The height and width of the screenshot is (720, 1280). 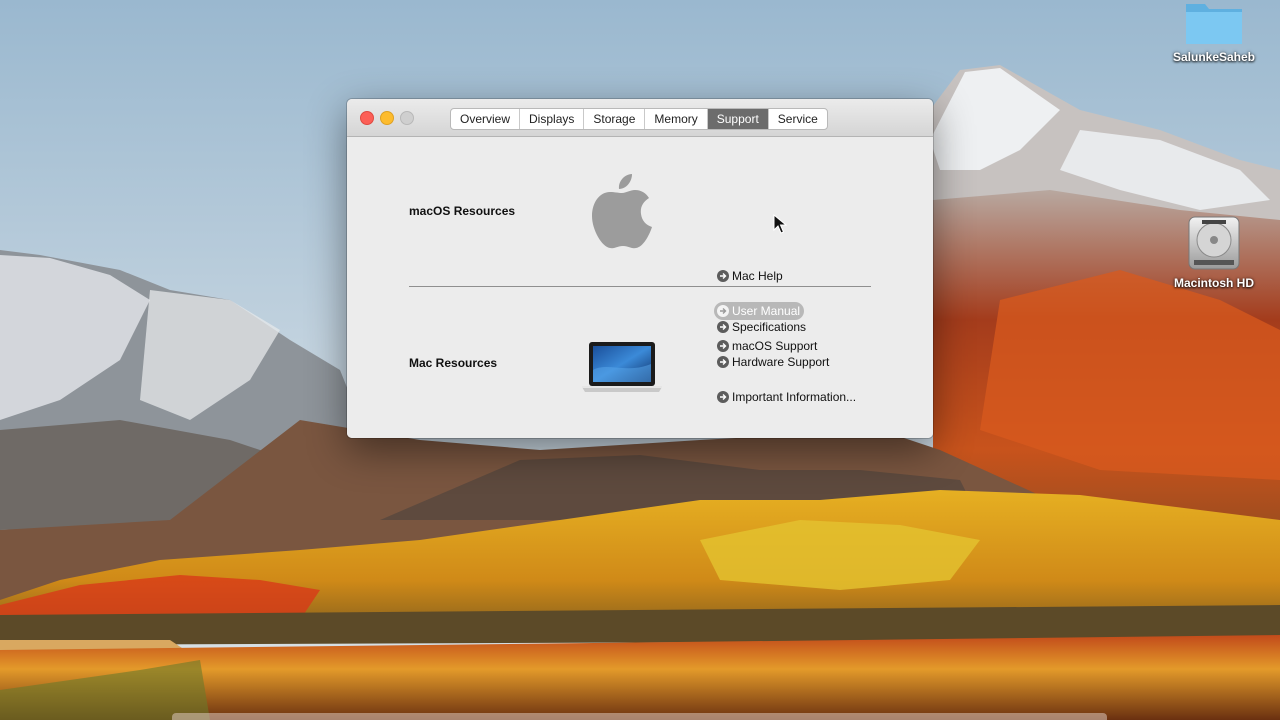 What do you see at coordinates (757, 276) in the screenshot?
I see `mac-help-label: Mac Help` at bounding box center [757, 276].